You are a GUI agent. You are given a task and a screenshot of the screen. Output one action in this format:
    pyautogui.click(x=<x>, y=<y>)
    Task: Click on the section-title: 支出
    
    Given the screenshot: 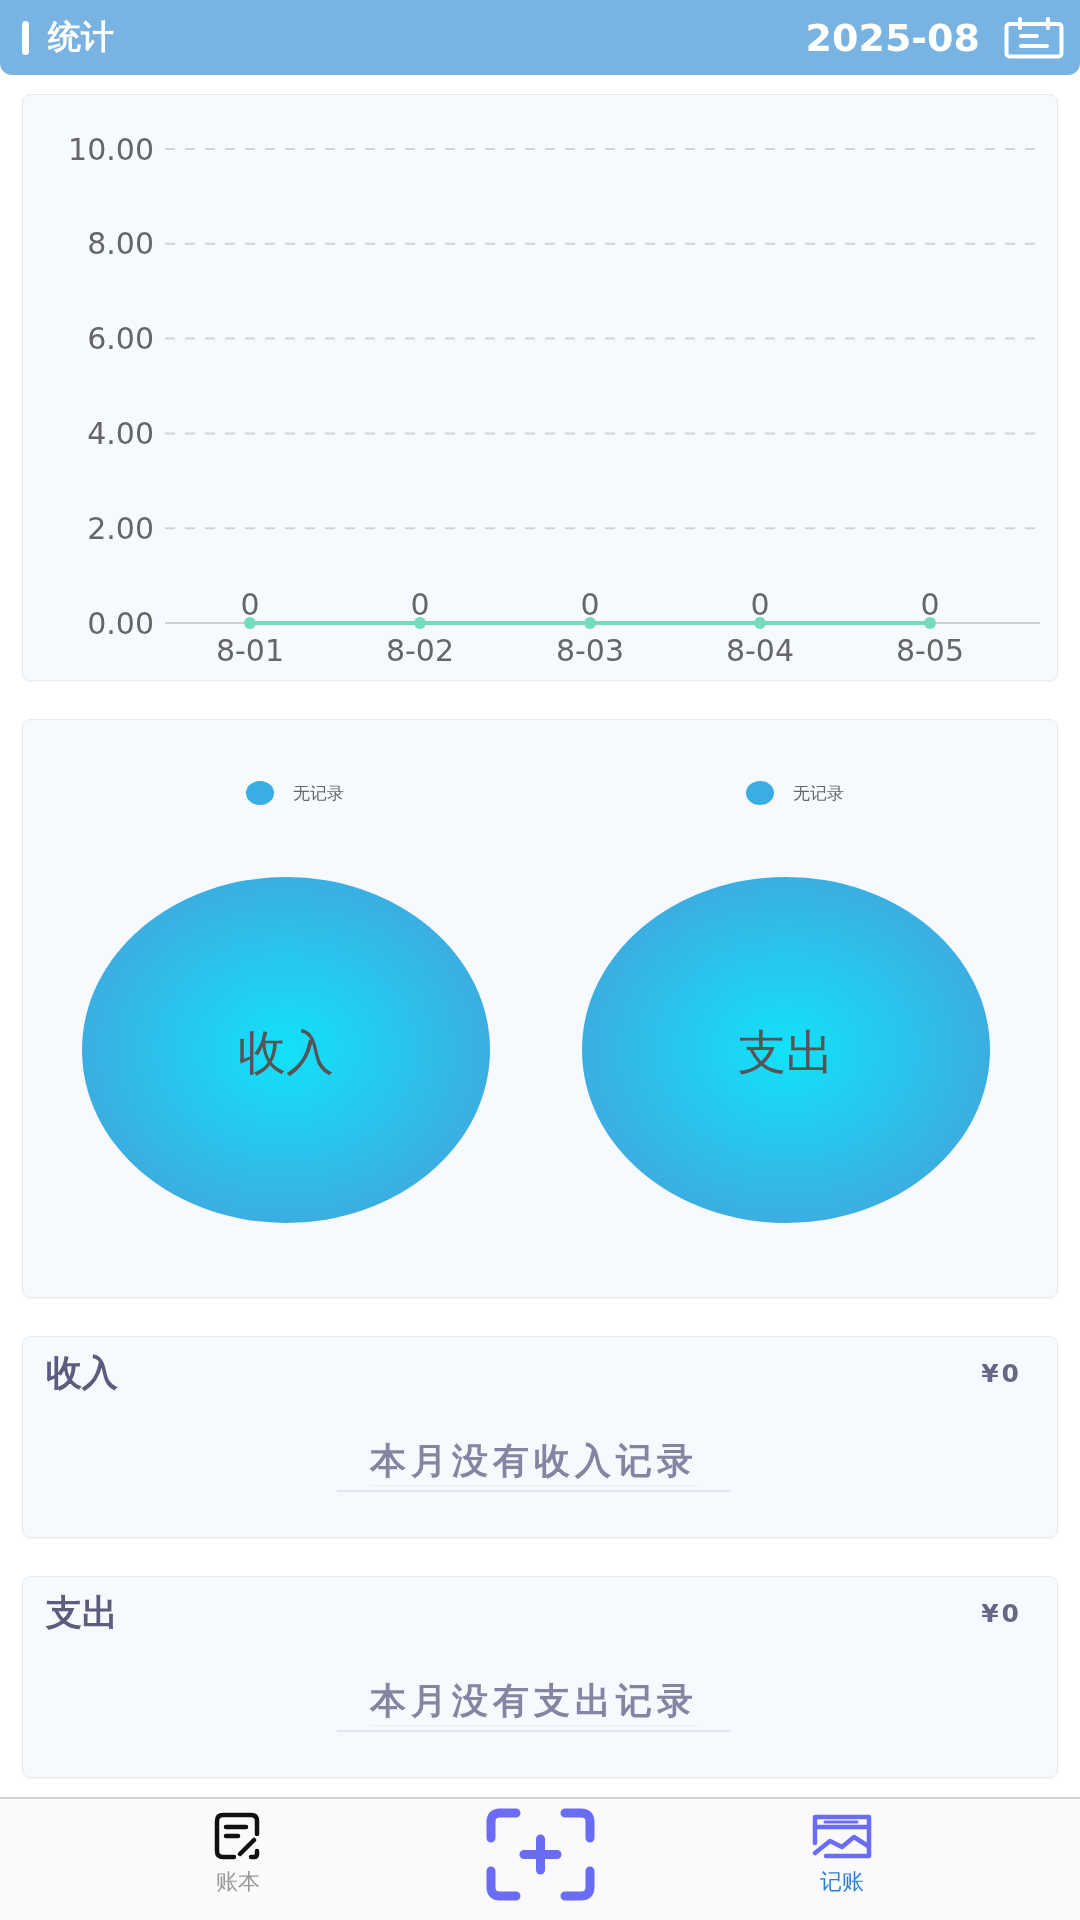 What is the action you would take?
    pyautogui.click(x=82, y=1613)
    